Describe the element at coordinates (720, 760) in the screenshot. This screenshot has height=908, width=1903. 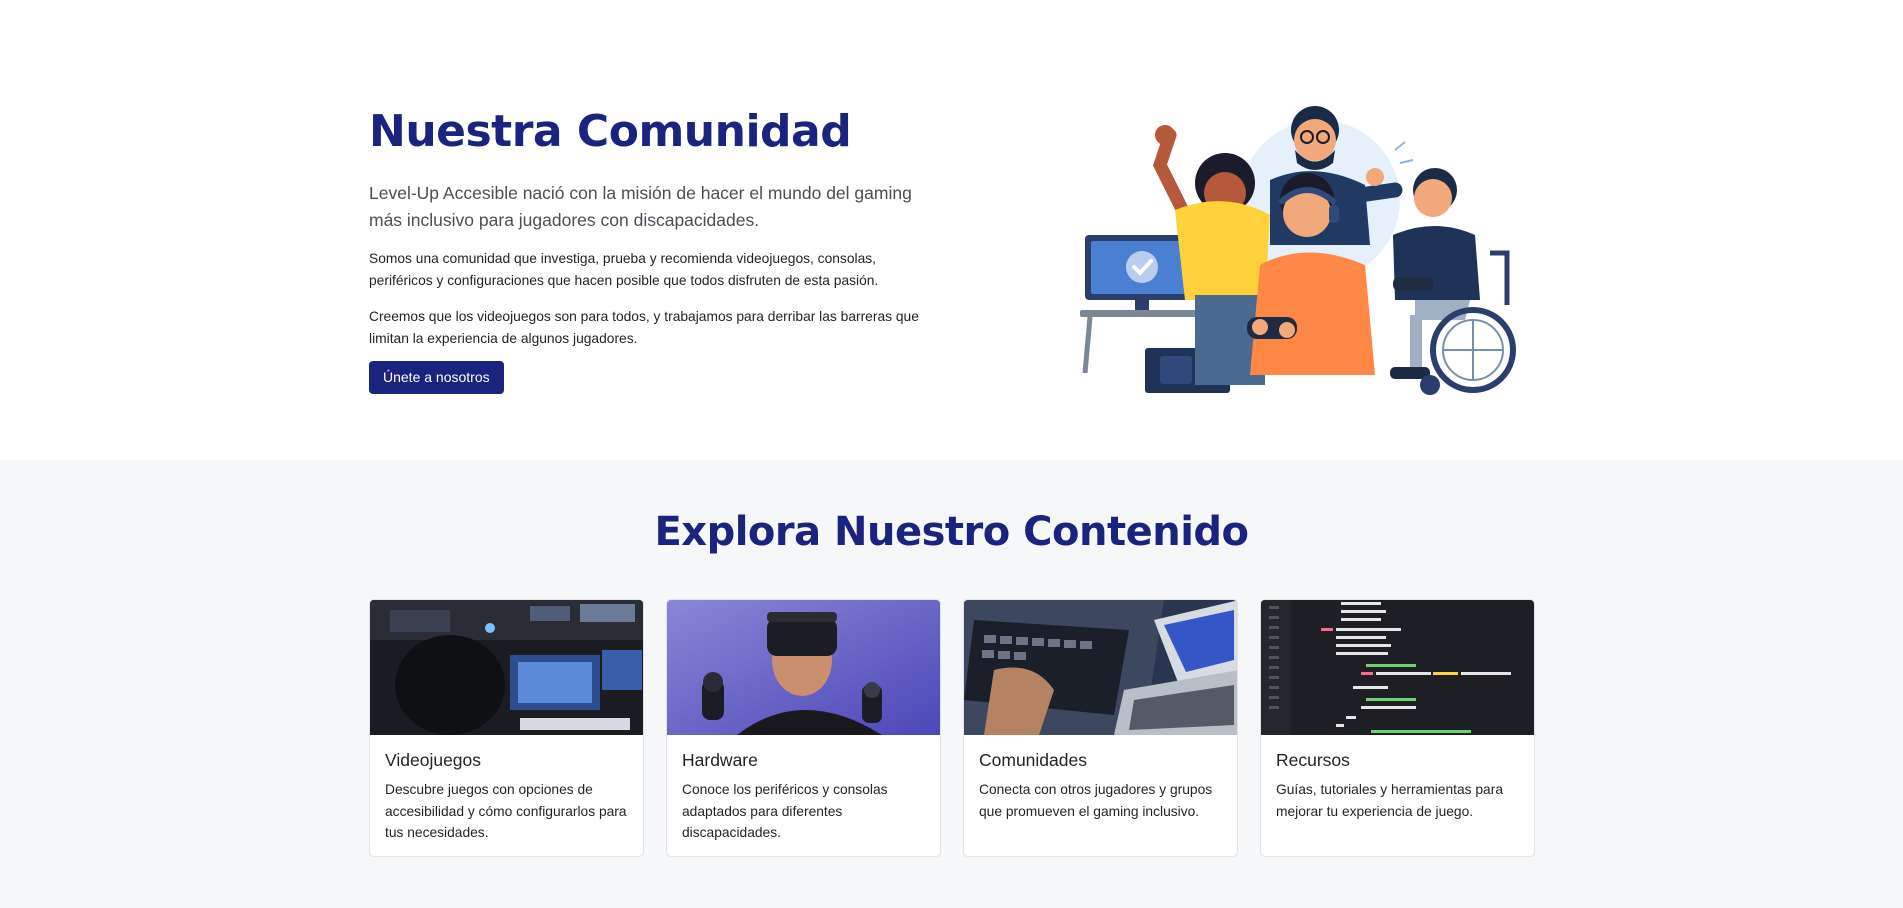
I see `card-title: Hardware` at that location.